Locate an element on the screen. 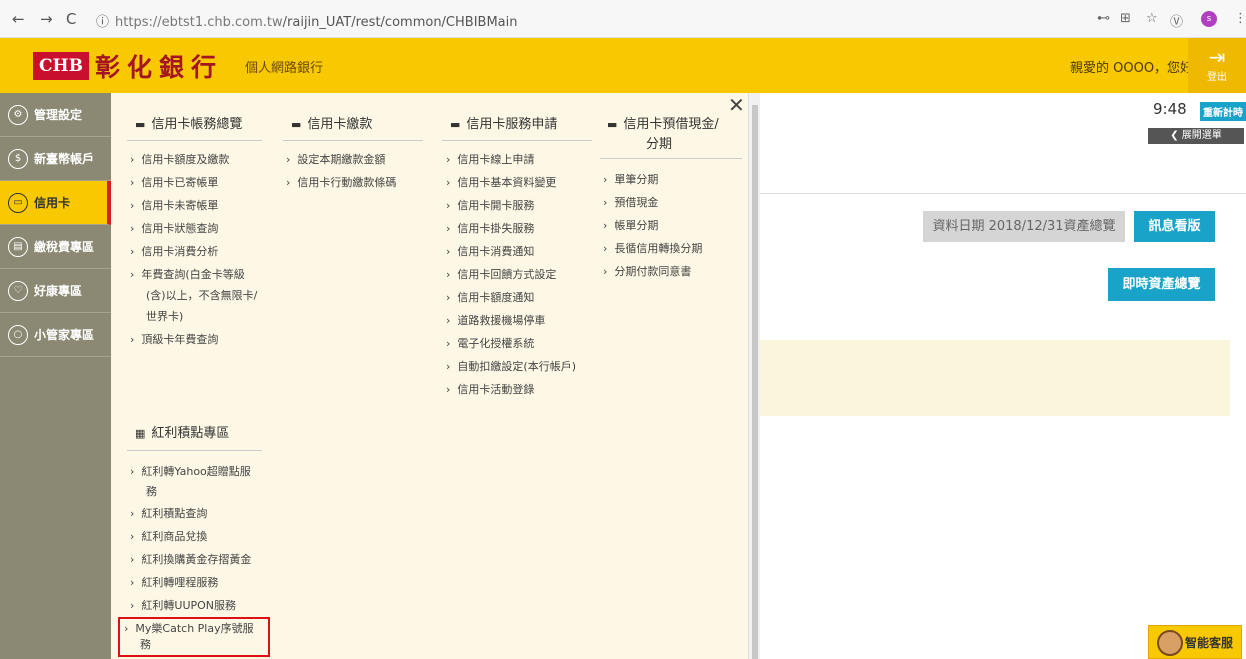 The height and width of the screenshot is (659, 1246). info-banner is located at coordinates (995, 378).